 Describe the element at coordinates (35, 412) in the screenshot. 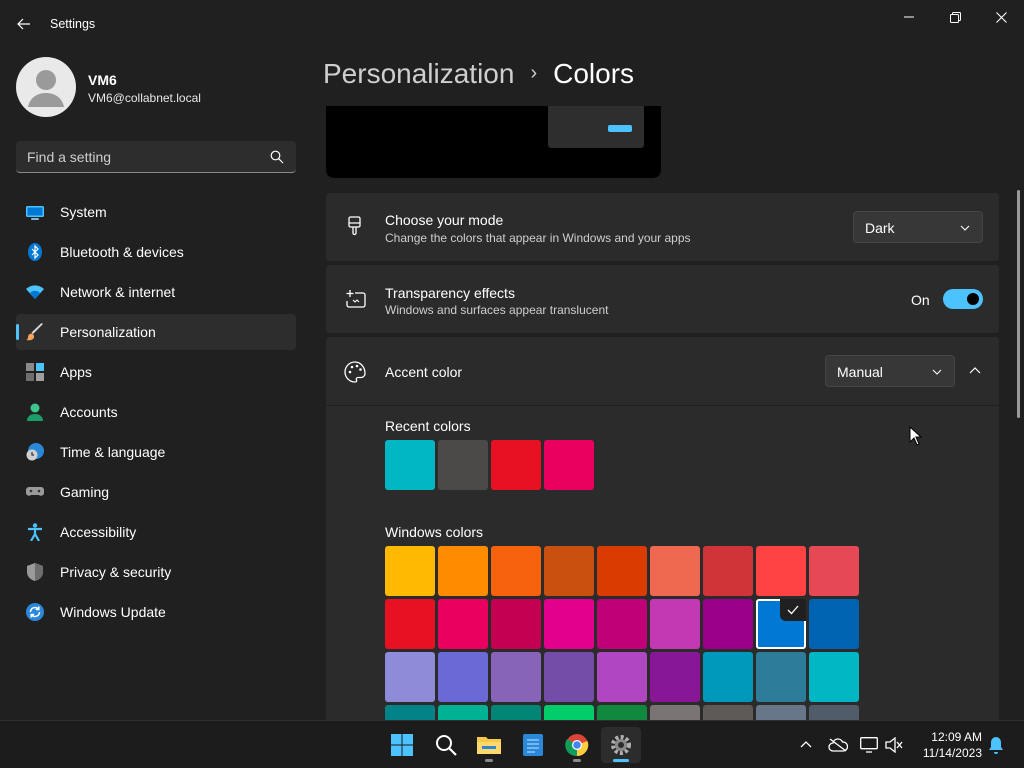

I see `accounts-icon` at that location.